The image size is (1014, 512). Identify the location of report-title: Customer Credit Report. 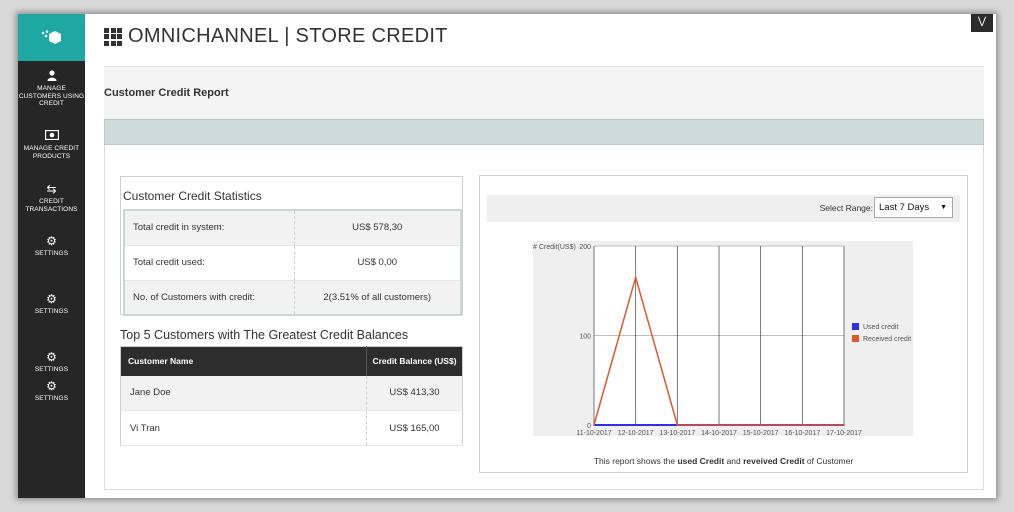
(166, 93).